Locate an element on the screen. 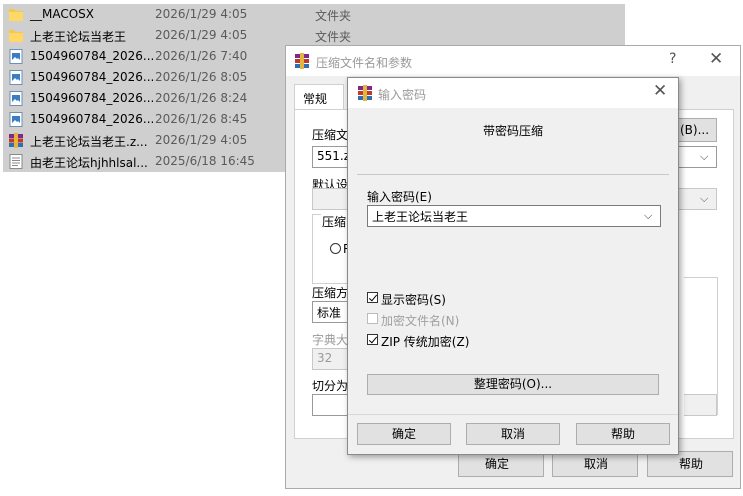 The height and width of the screenshot is (496, 743). password-ok-label: 确定 is located at coordinates (403, 434).